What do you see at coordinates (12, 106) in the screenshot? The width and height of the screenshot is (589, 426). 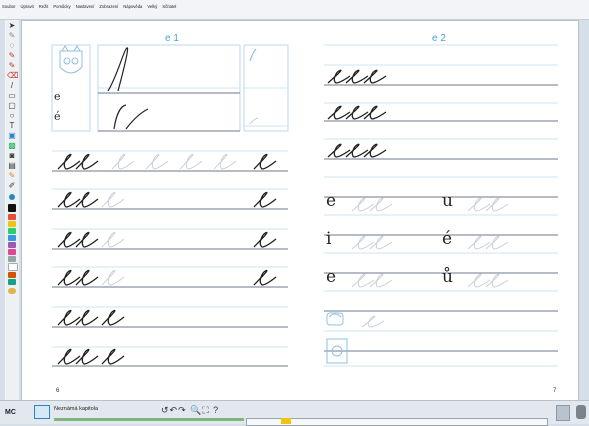 I see `rounded-rect-tool-icon: ▢` at bounding box center [12, 106].